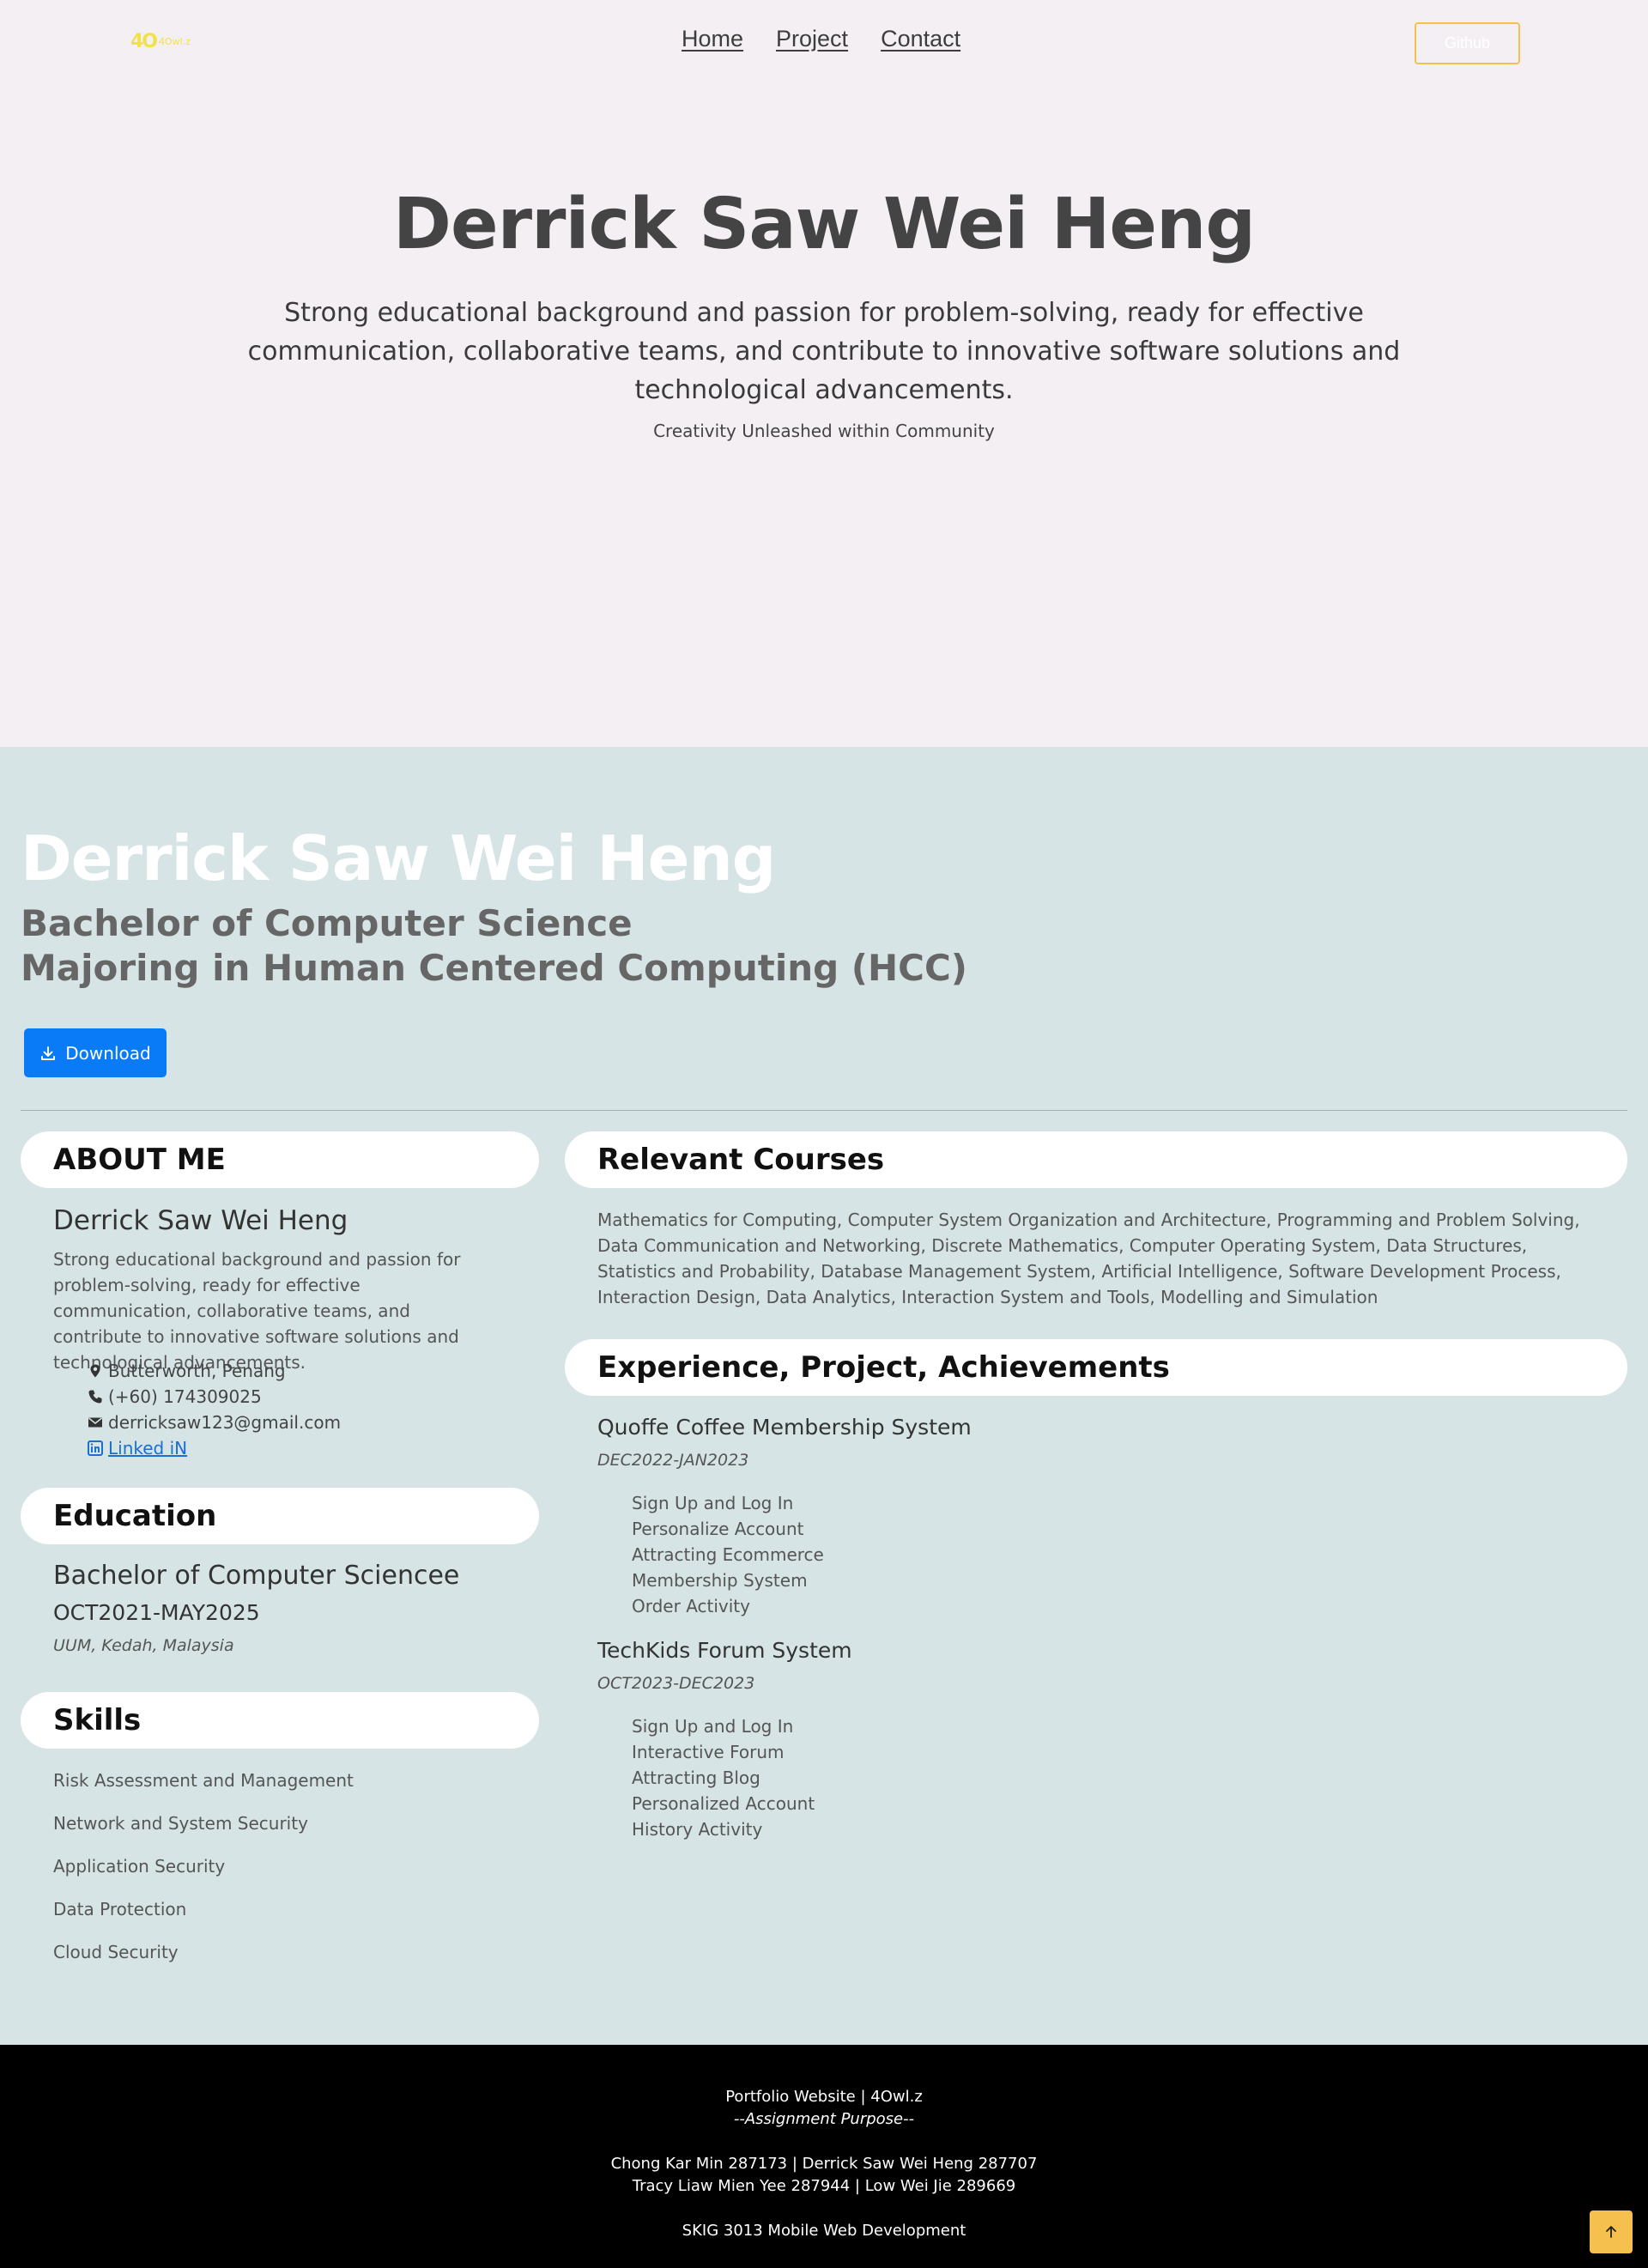  I want to click on experience-heading: Experience, Project, Achievements, so click(1096, 1367).